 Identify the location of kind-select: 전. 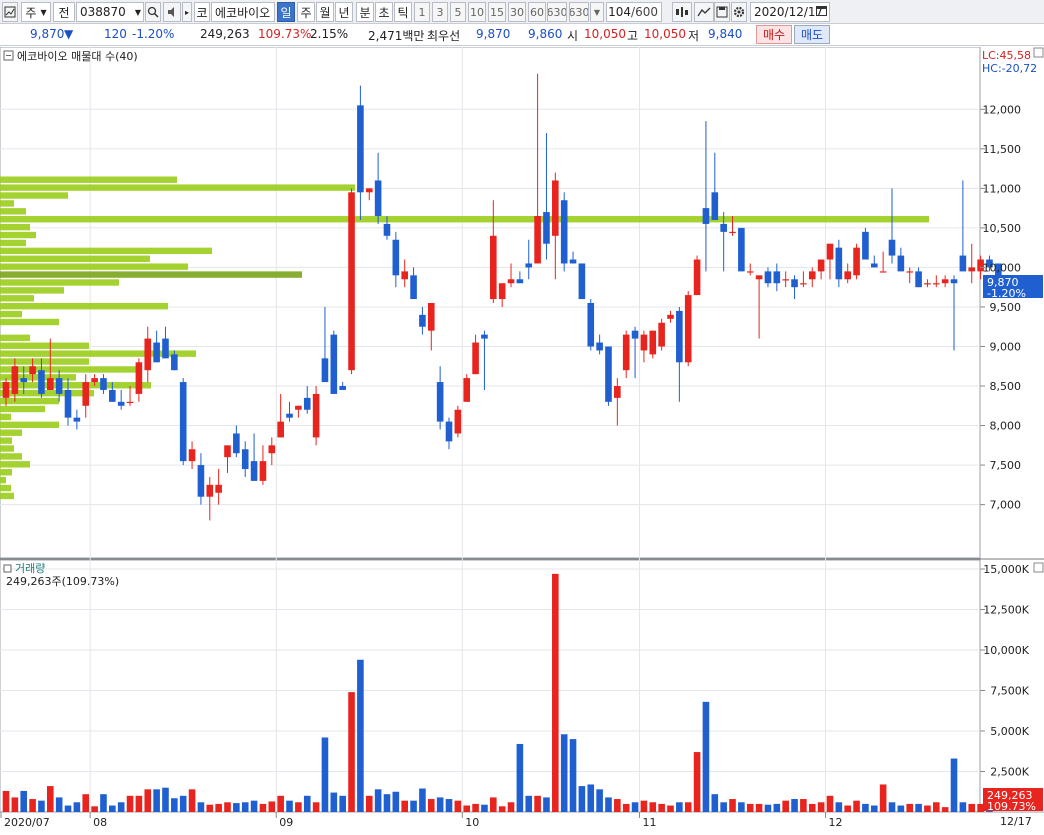
(64, 12).